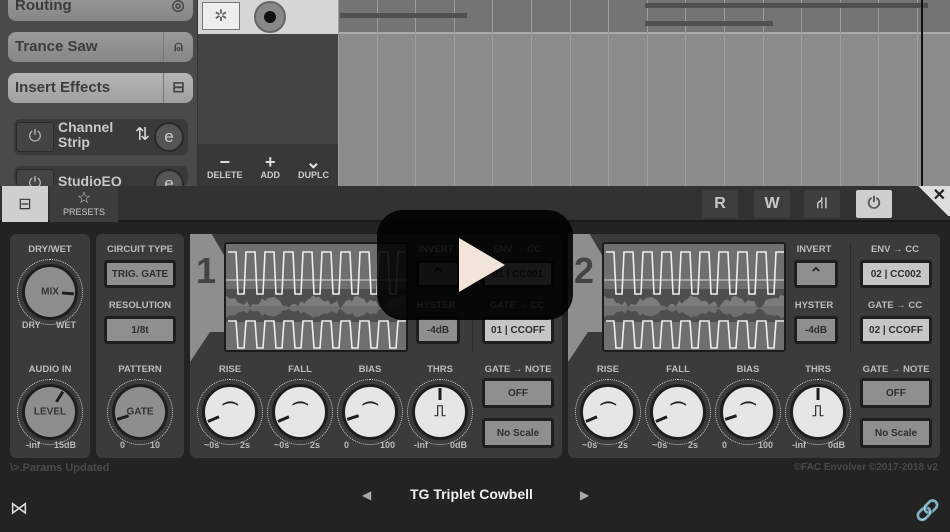 This screenshot has width=950, height=532. I want to click on mix-label: MIX, so click(50, 292).